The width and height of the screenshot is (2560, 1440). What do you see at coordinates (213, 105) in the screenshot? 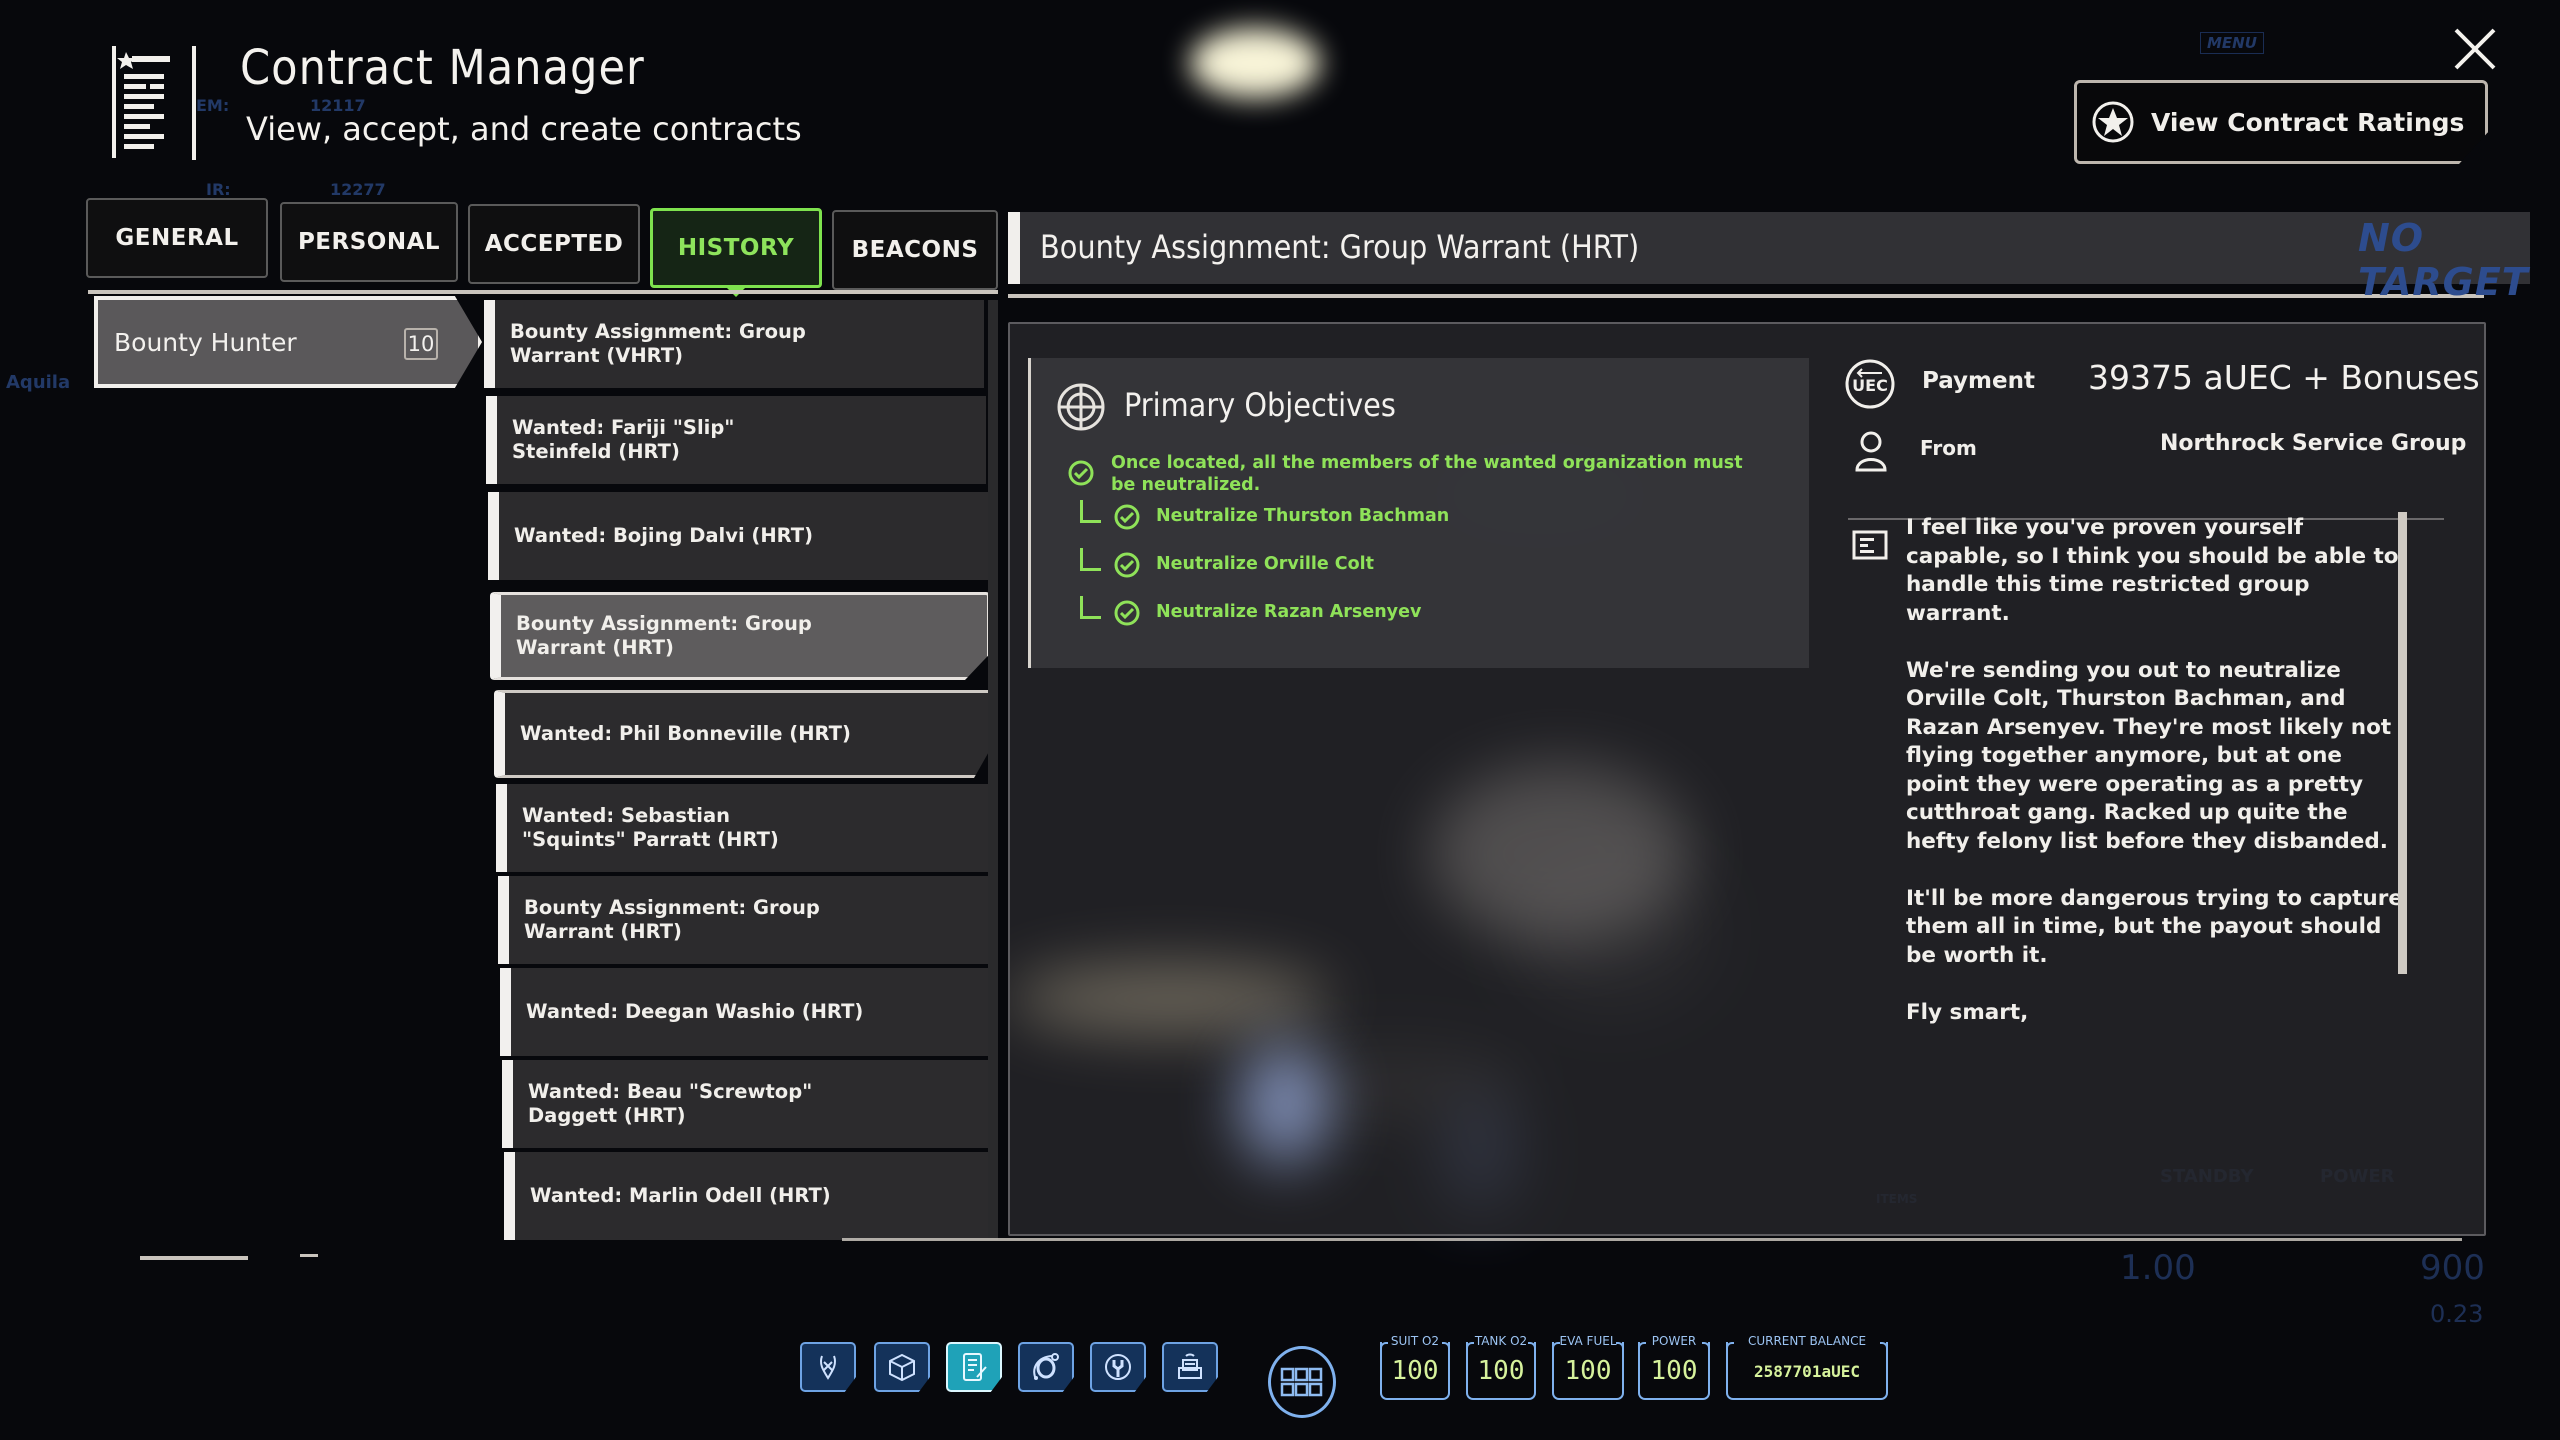
I see `hud-em-label: EM:` at bounding box center [213, 105].